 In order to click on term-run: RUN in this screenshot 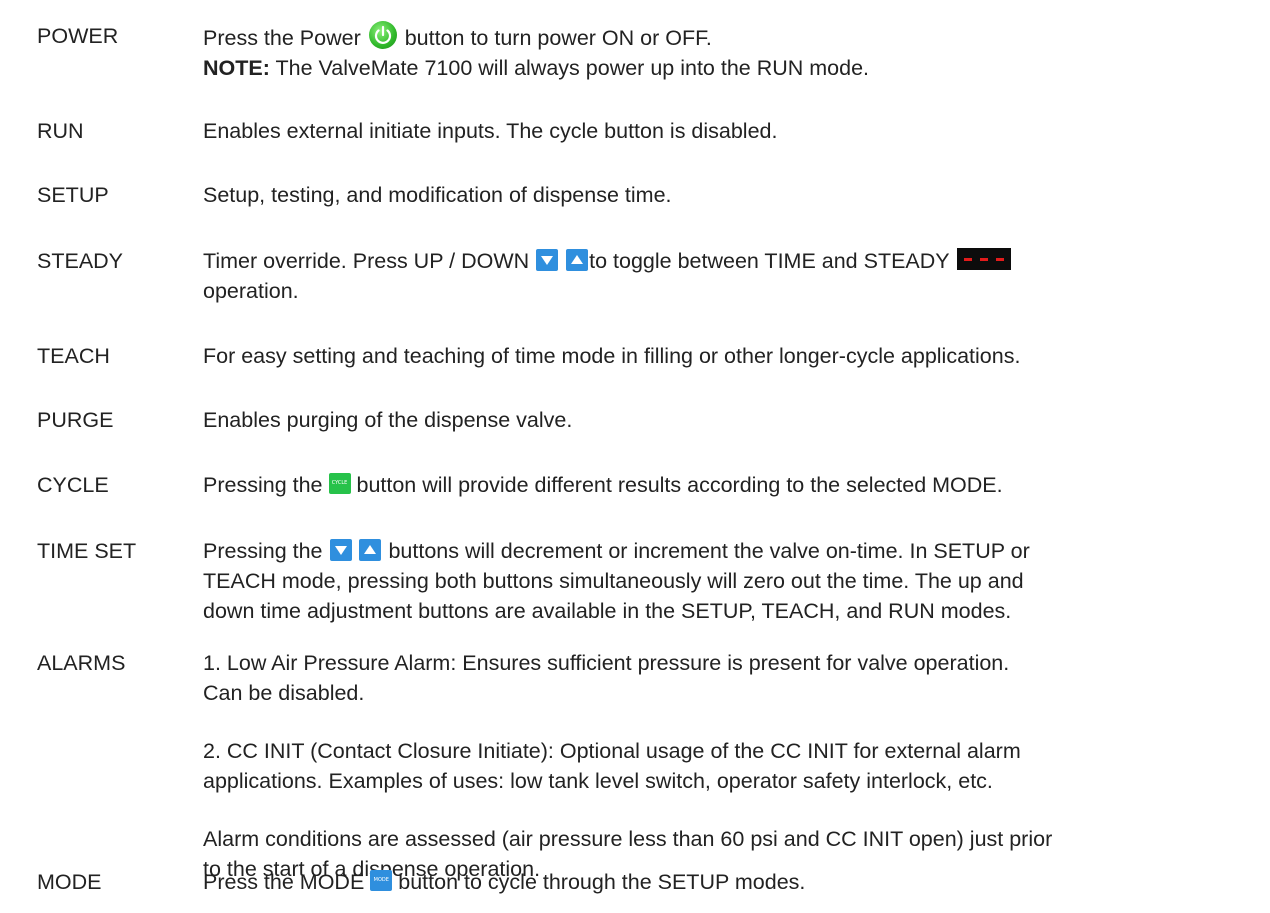, I will do `click(60, 131)`.